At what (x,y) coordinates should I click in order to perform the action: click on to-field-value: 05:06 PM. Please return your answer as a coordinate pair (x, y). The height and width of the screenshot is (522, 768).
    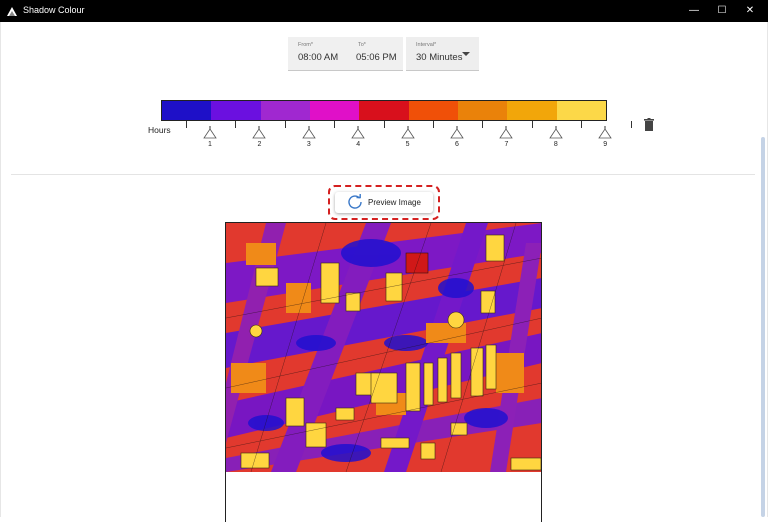
    Looking at the image, I should click on (376, 57).